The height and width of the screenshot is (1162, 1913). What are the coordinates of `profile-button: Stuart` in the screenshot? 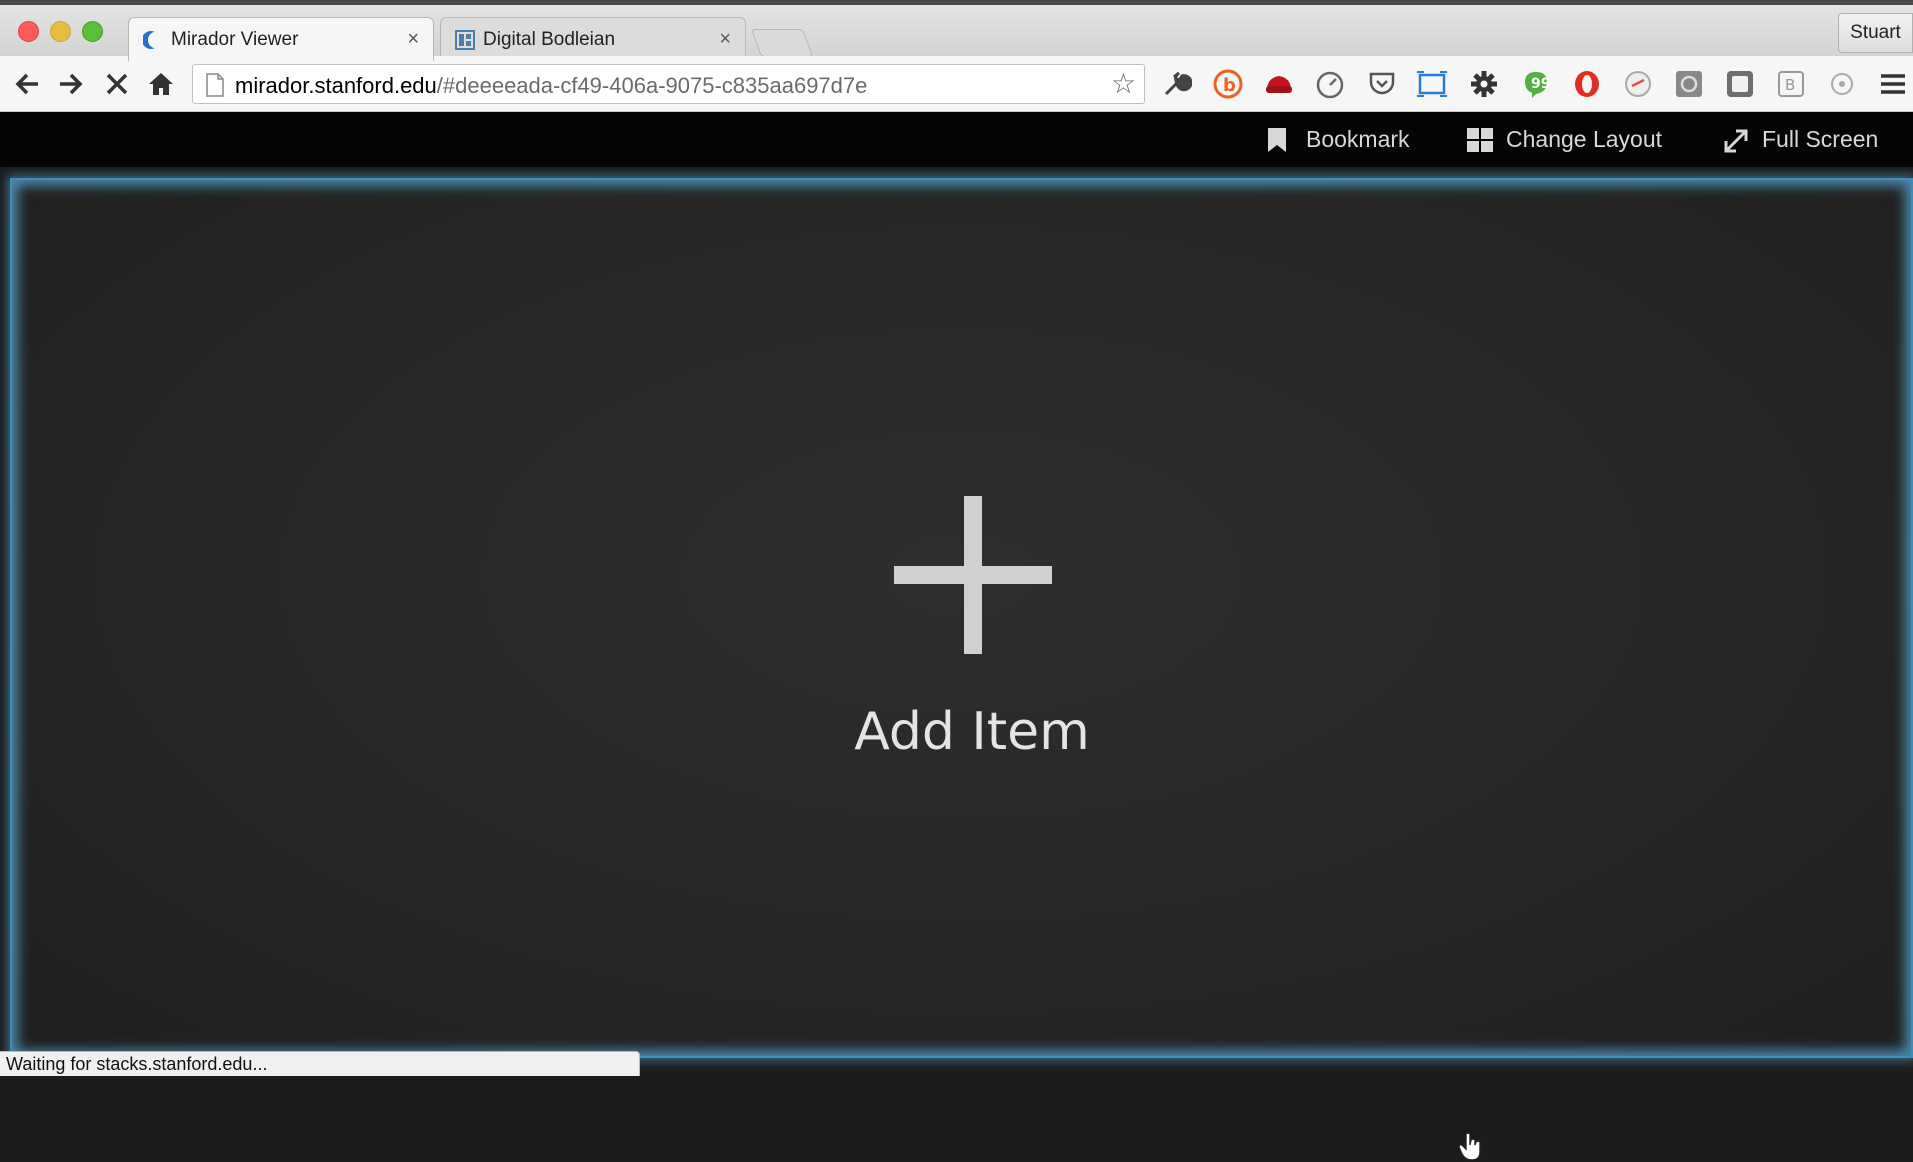 It's located at (1875, 33).